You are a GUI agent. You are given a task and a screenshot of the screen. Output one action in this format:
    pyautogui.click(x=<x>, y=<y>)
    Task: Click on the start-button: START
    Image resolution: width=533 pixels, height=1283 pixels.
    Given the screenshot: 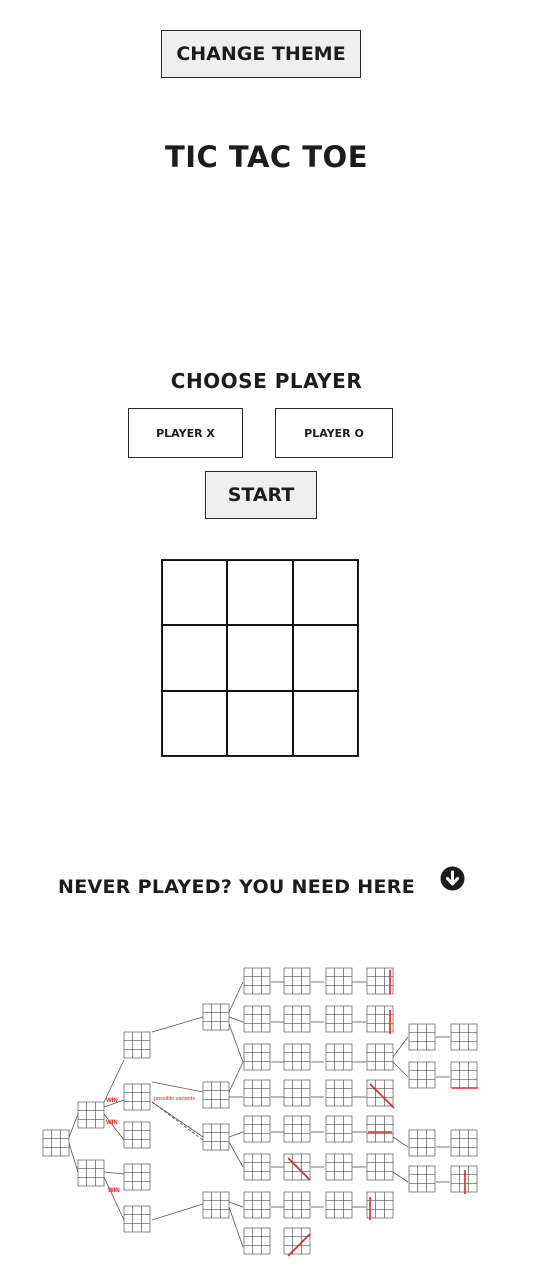 What is the action you would take?
    pyautogui.click(x=261, y=495)
    